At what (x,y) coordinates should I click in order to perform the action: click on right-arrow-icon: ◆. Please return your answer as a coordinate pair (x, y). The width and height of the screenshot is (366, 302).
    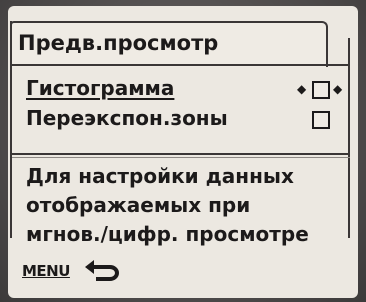
    Looking at the image, I should click on (338, 89).